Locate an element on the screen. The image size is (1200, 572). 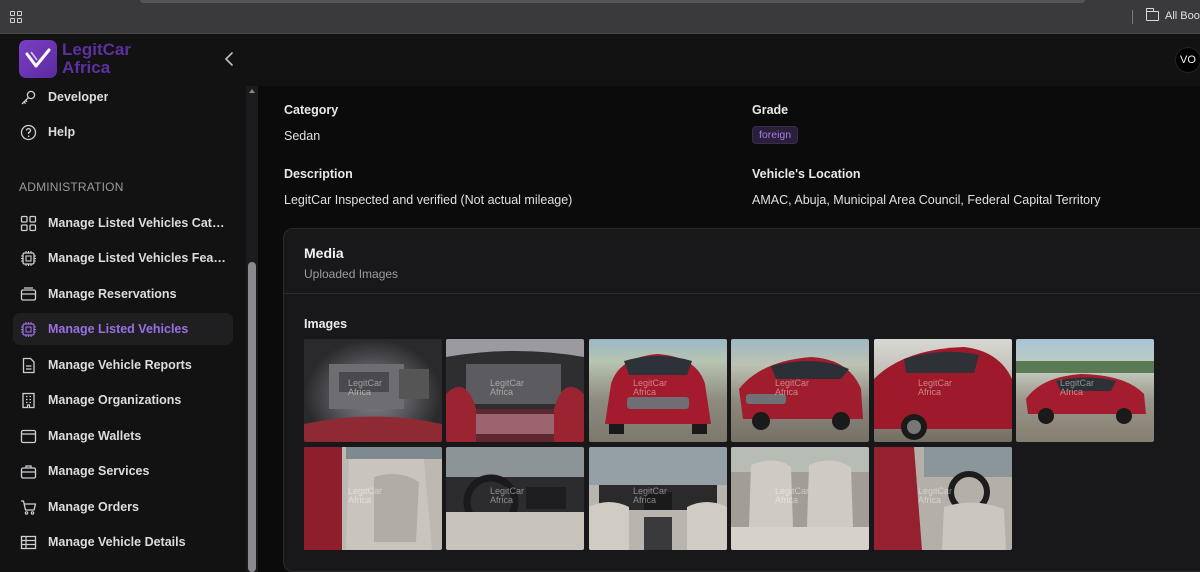
cart-icon is located at coordinates (28, 507).